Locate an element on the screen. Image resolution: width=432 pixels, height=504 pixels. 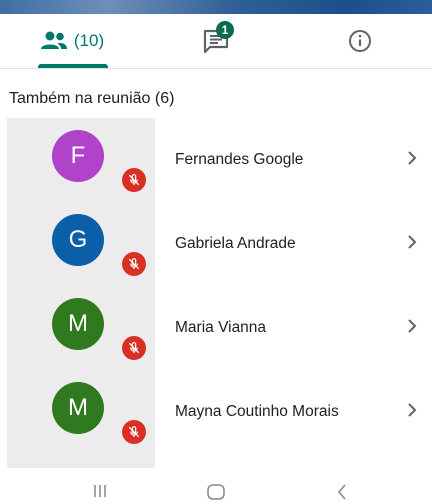
participant-name: Fernandes Google is located at coordinates (239, 159).